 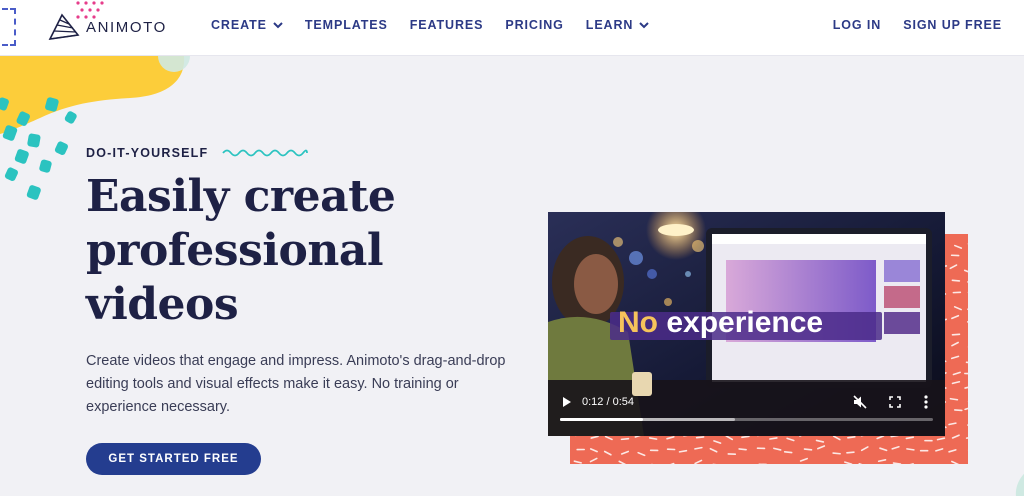 I want to click on play-button, so click(x=567, y=402).